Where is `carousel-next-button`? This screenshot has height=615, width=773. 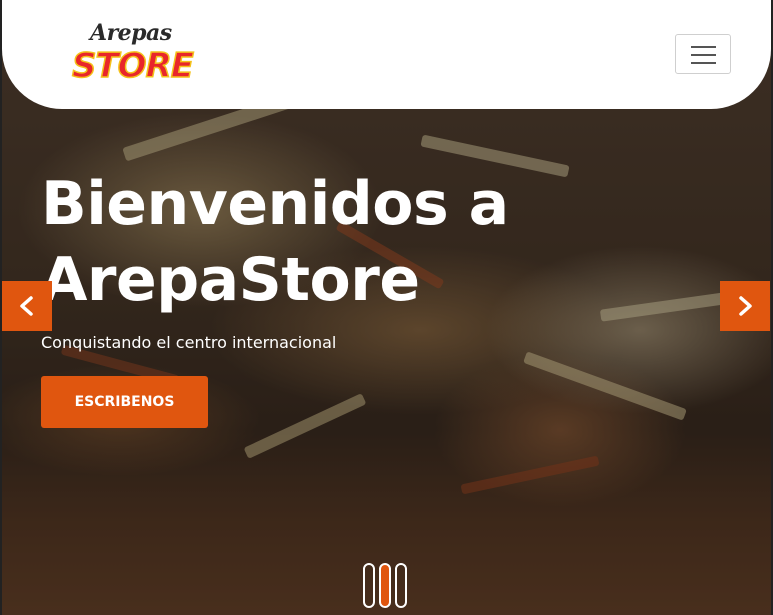
carousel-next-button is located at coordinates (745, 306).